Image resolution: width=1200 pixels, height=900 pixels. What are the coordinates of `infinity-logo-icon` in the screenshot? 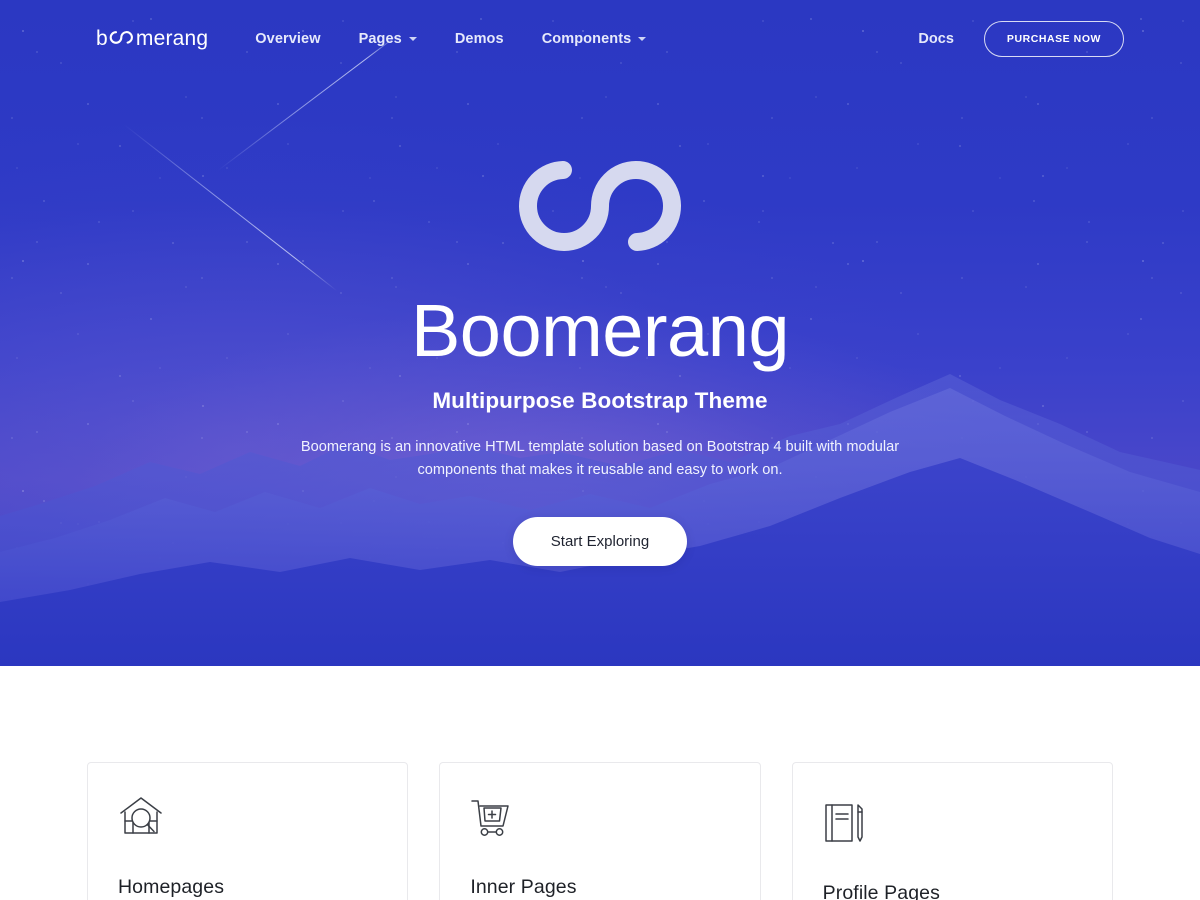 It's located at (600, 206).